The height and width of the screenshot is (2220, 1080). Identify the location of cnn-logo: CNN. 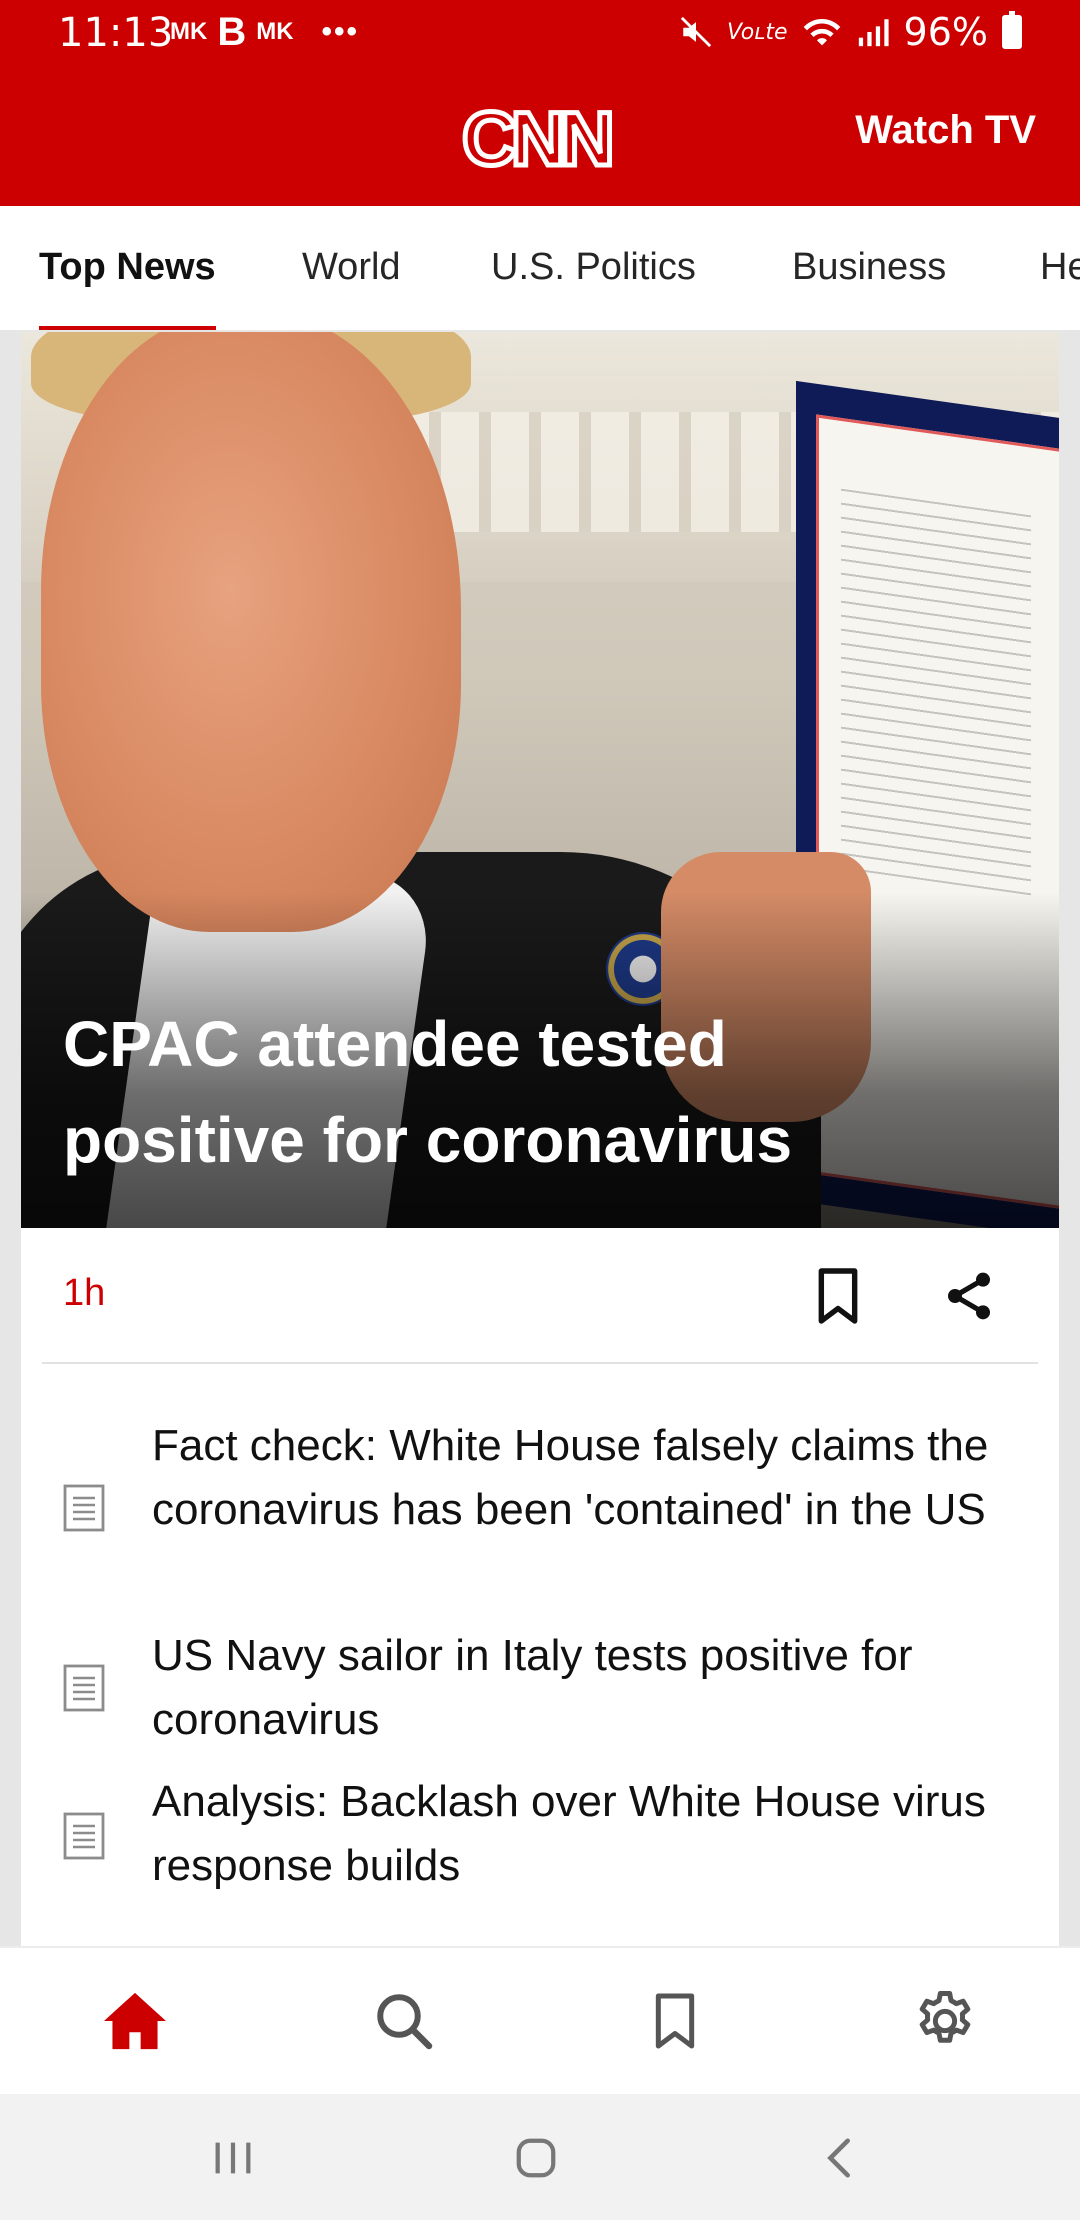
(539, 140).